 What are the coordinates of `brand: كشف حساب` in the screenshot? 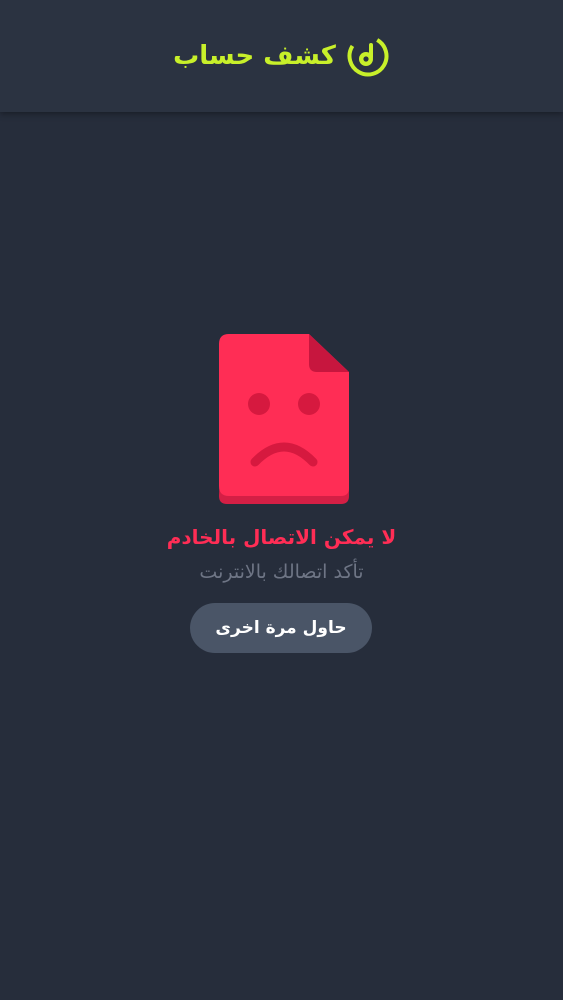 It's located at (281, 56).